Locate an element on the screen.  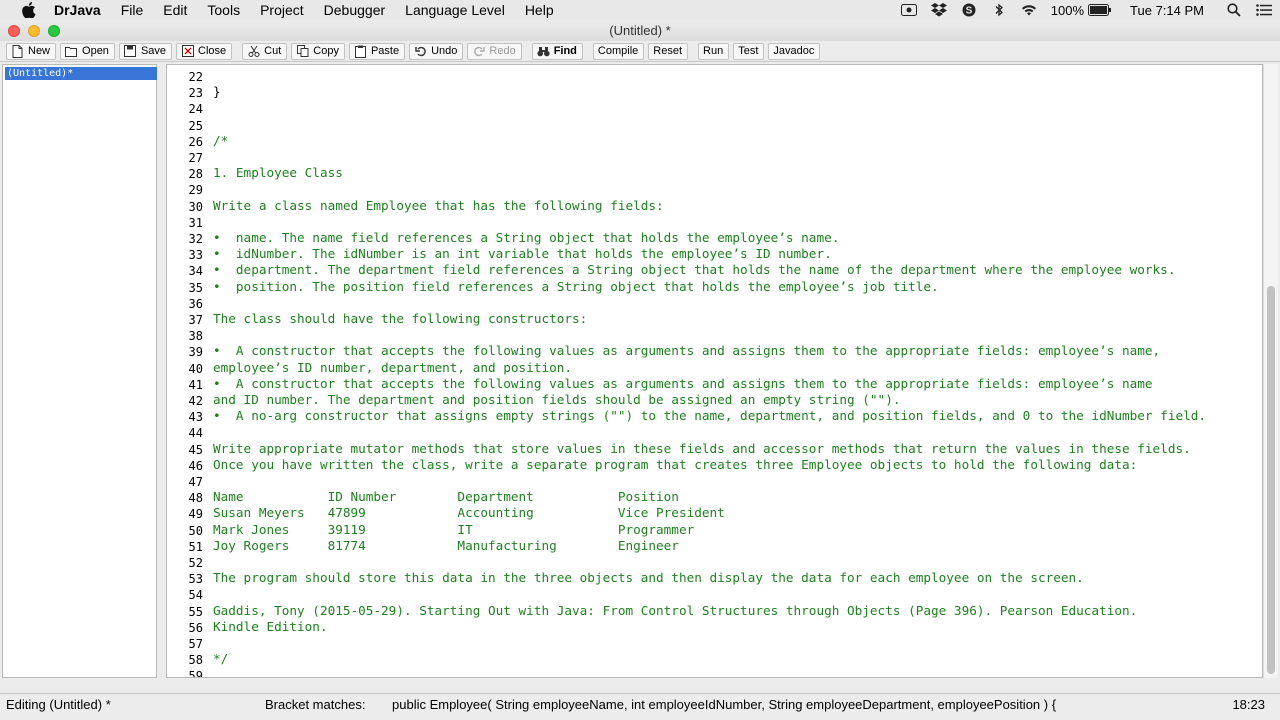
reset-button-label: Reset is located at coordinates (668, 51).